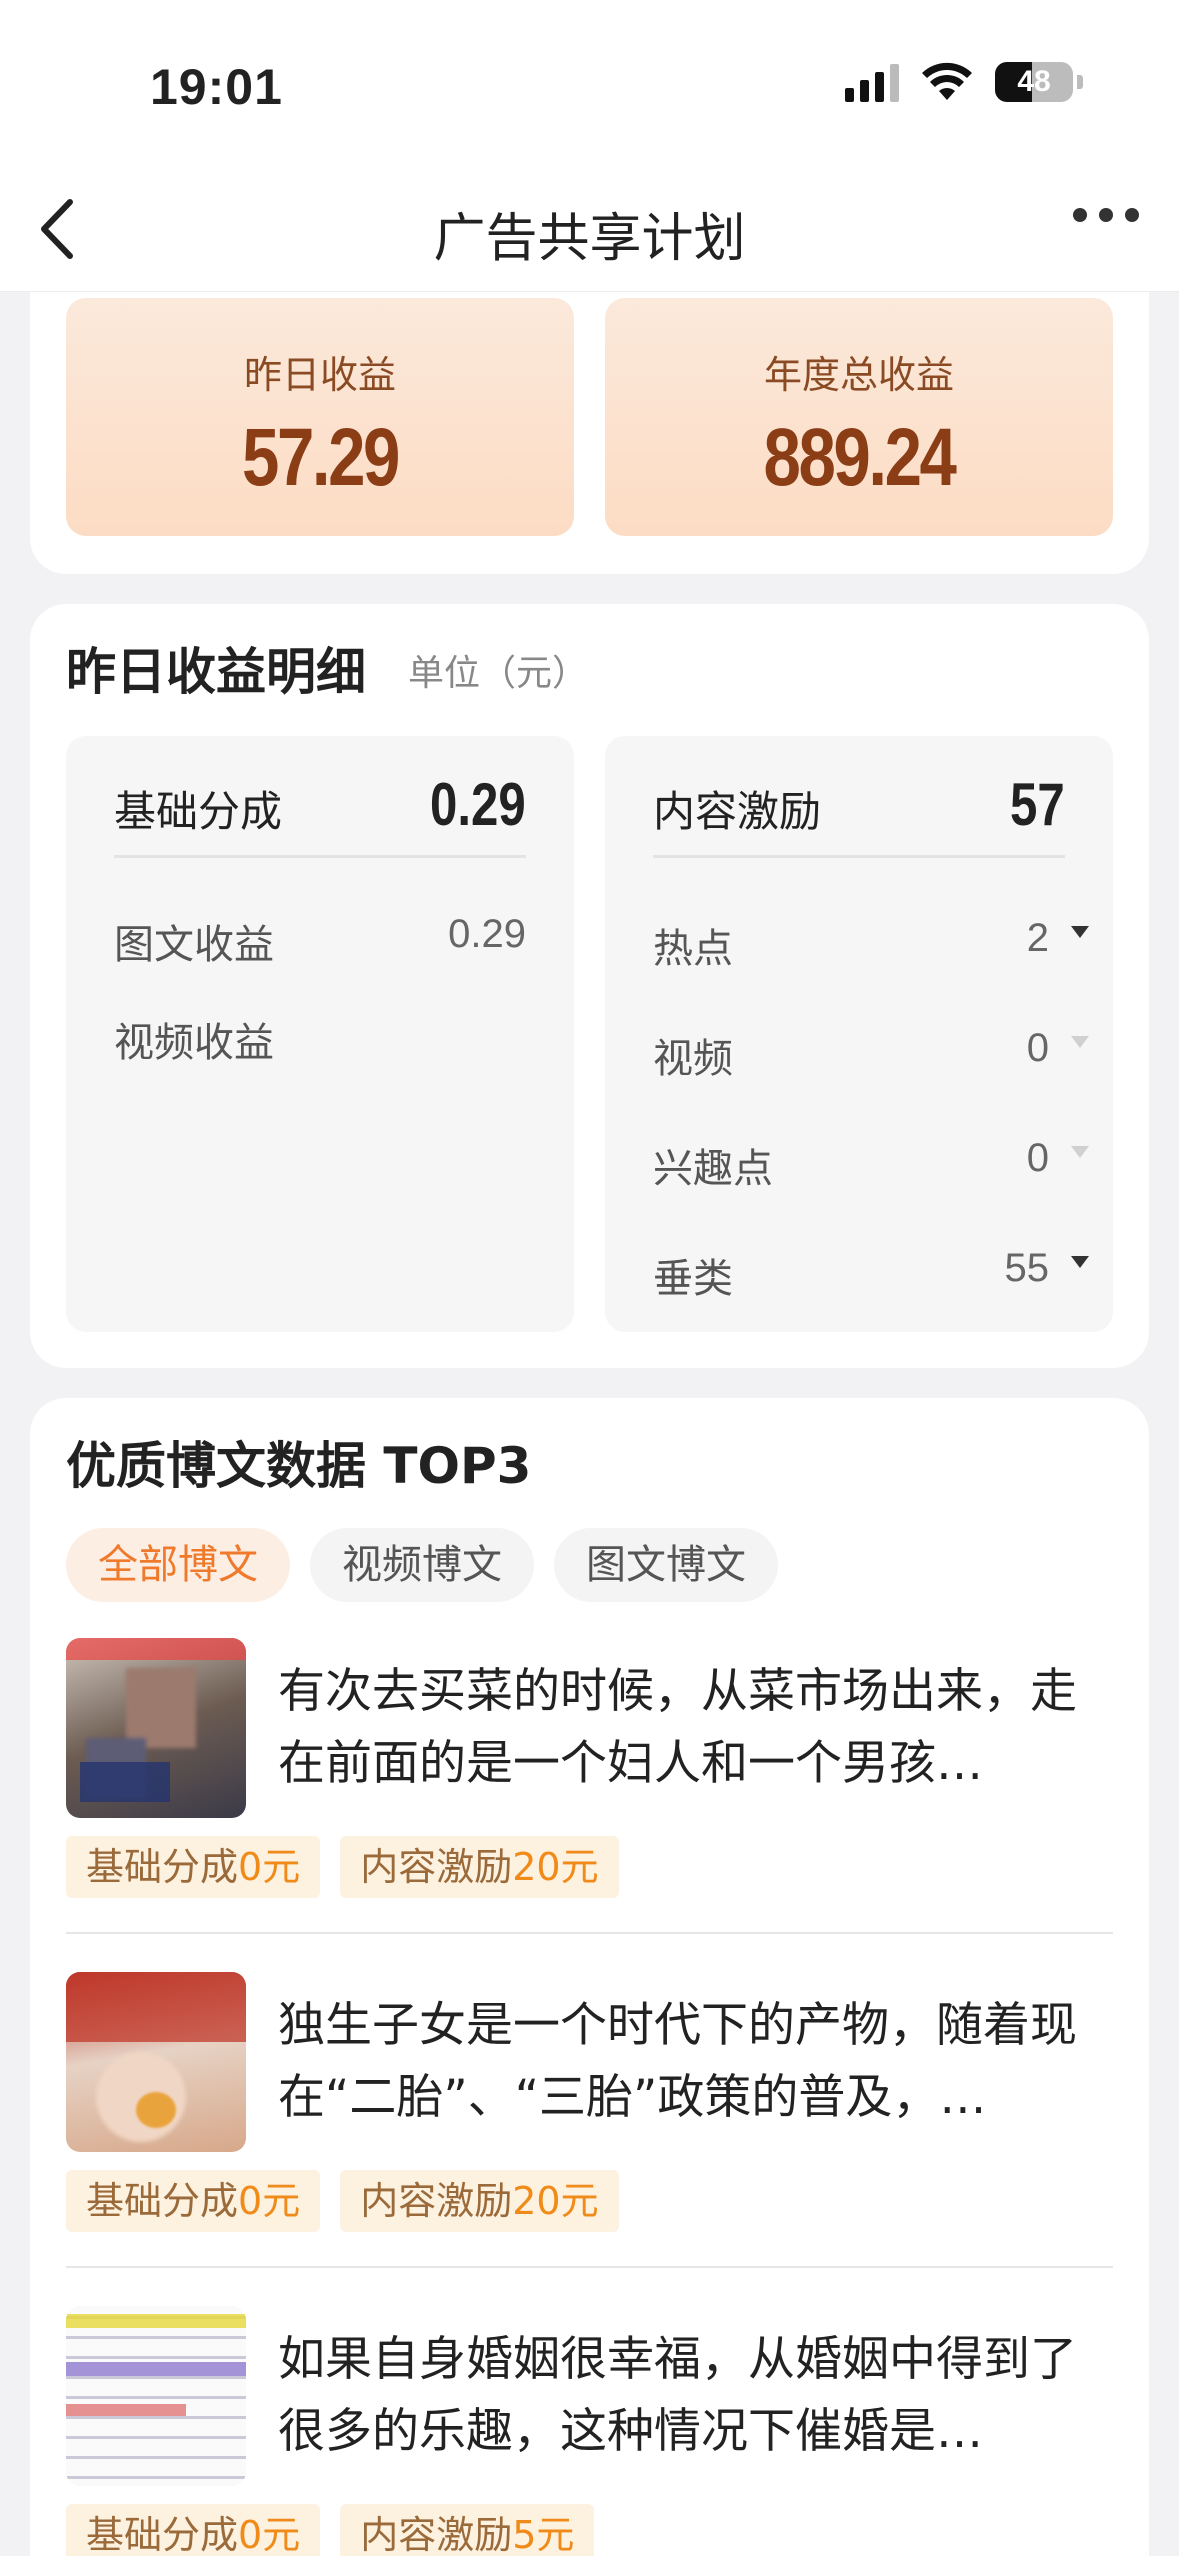 Image resolution: width=1179 pixels, height=2556 pixels. I want to click on battery-percent: 48, so click(1034, 81).